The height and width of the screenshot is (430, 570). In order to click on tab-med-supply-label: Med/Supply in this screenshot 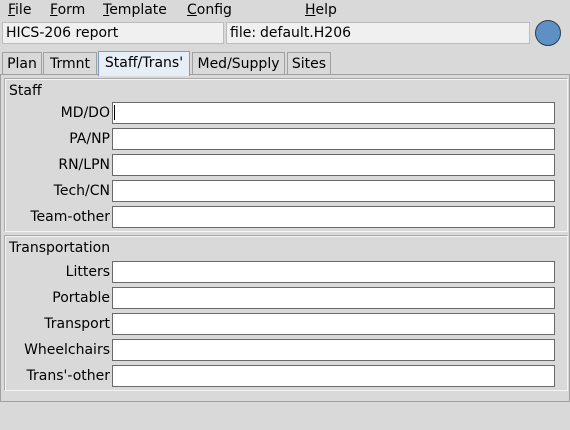, I will do `click(238, 64)`.